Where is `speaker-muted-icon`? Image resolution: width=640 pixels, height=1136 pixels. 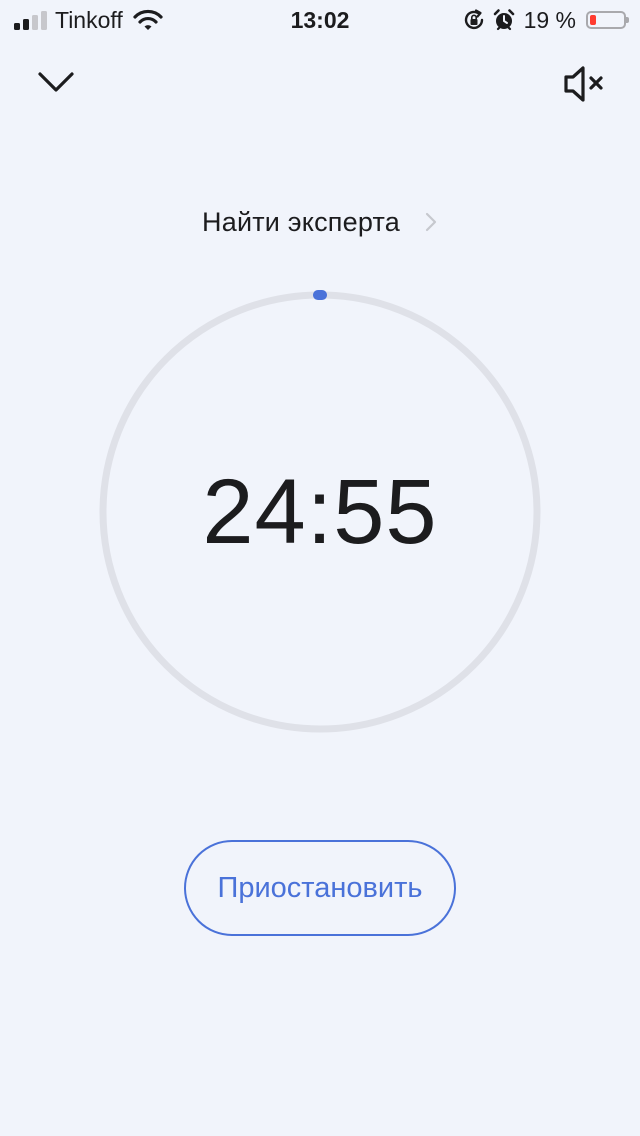 speaker-muted-icon is located at coordinates (583, 84).